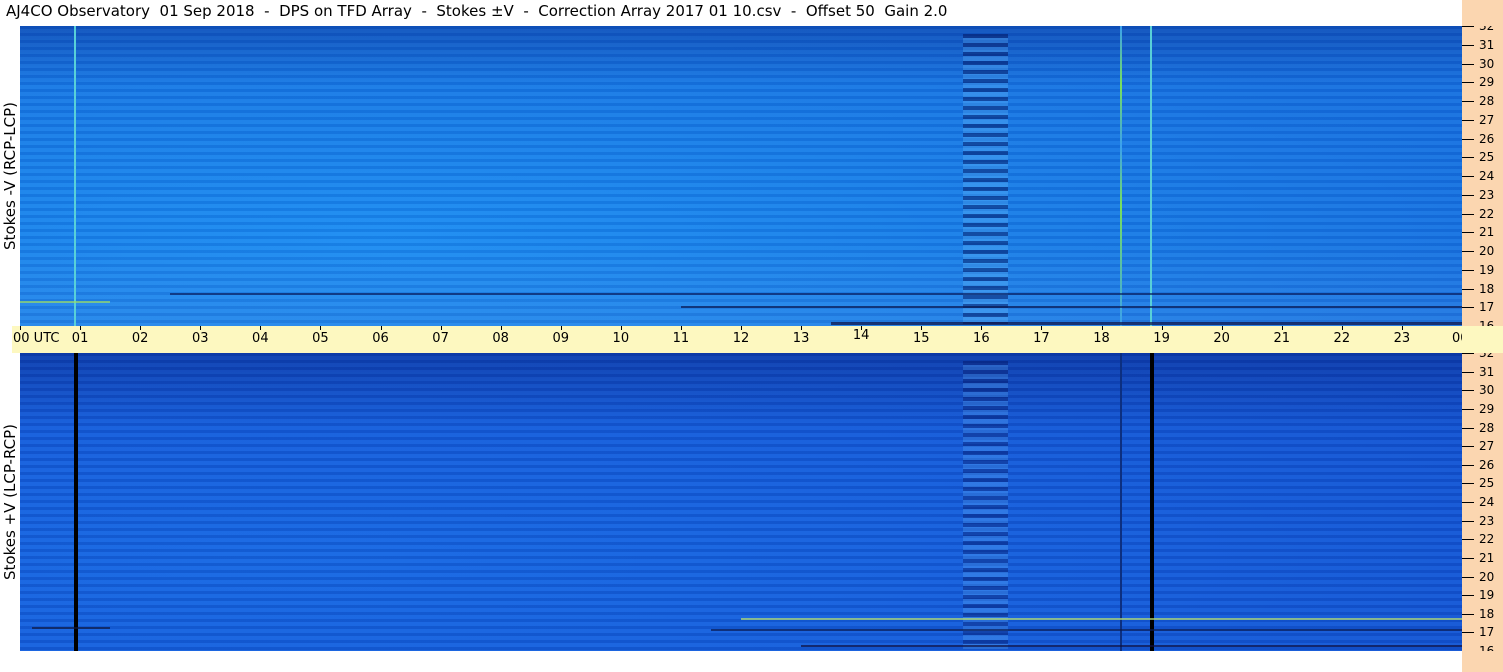 Image resolution: width=1503 pixels, height=672 pixels. I want to click on time-tick-label: 12, so click(741, 338).